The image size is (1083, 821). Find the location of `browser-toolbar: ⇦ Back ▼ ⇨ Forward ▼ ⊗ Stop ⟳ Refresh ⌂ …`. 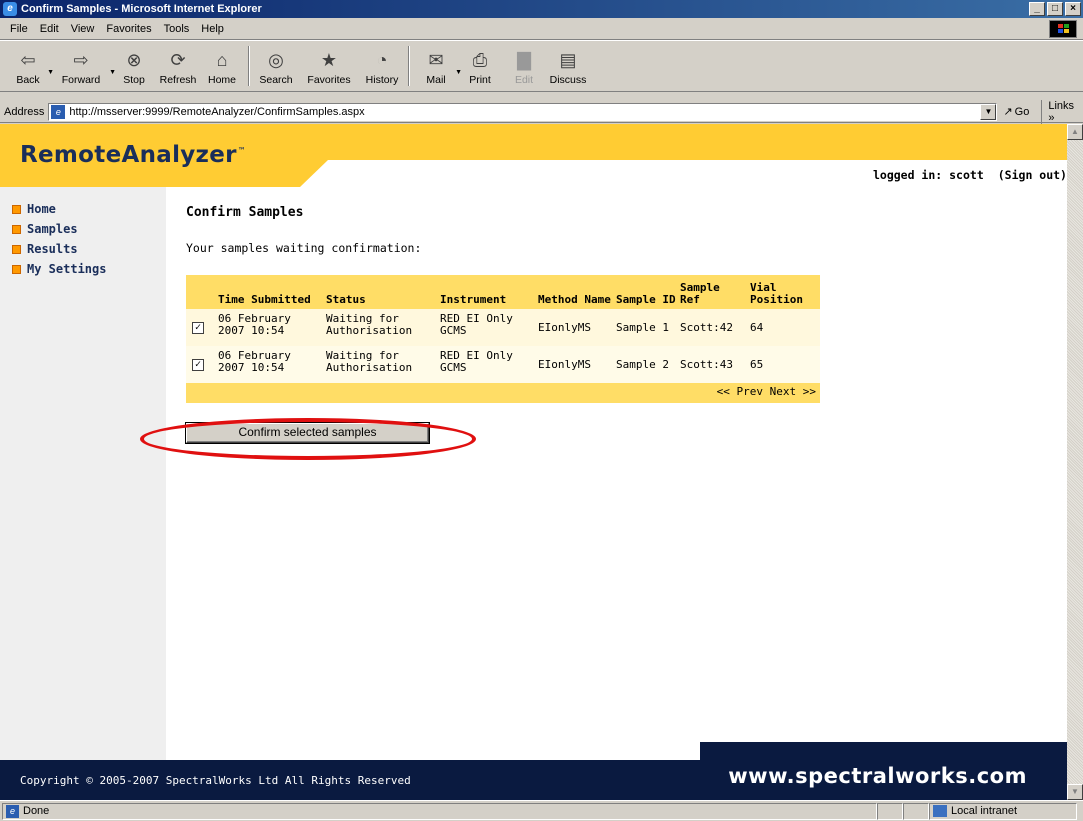

browser-toolbar: ⇦ Back ▼ ⇨ Forward ▼ ⊗ Stop ⟳ Refresh ⌂ … is located at coordinates (541, 66).